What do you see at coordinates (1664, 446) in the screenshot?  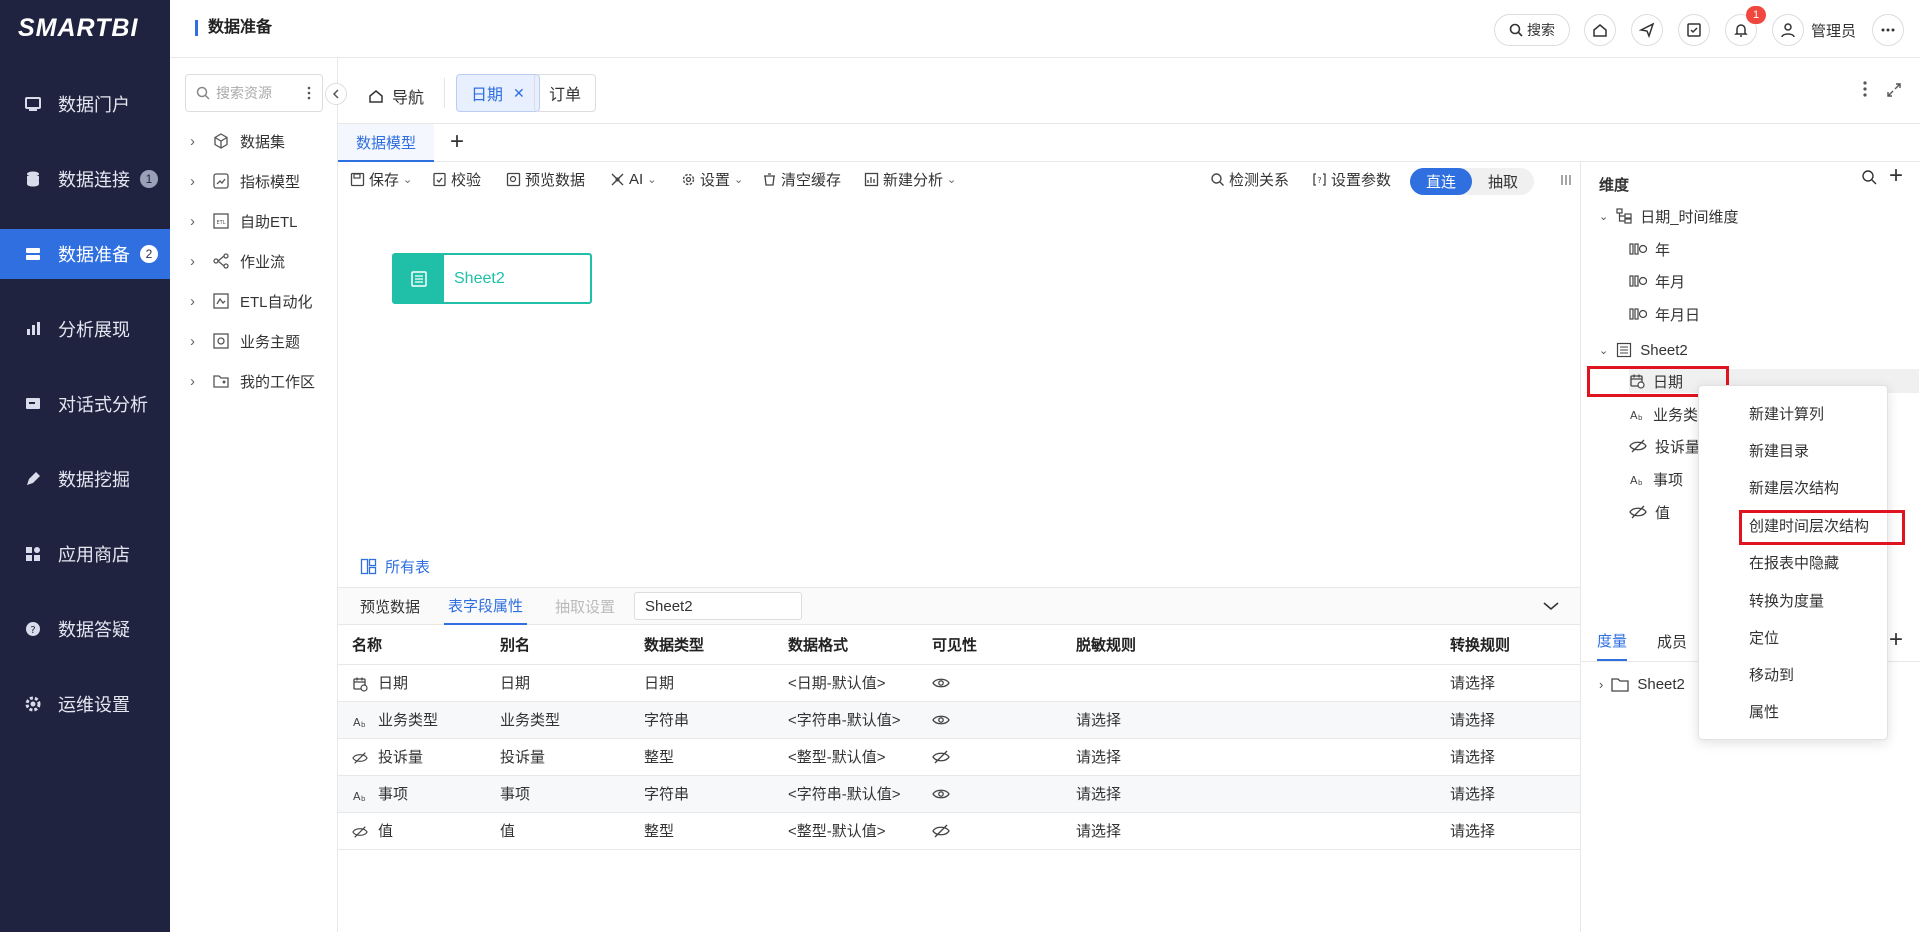 I see `tree-node-field-complaints: 投诉量` at bounding box center [1664, 446].